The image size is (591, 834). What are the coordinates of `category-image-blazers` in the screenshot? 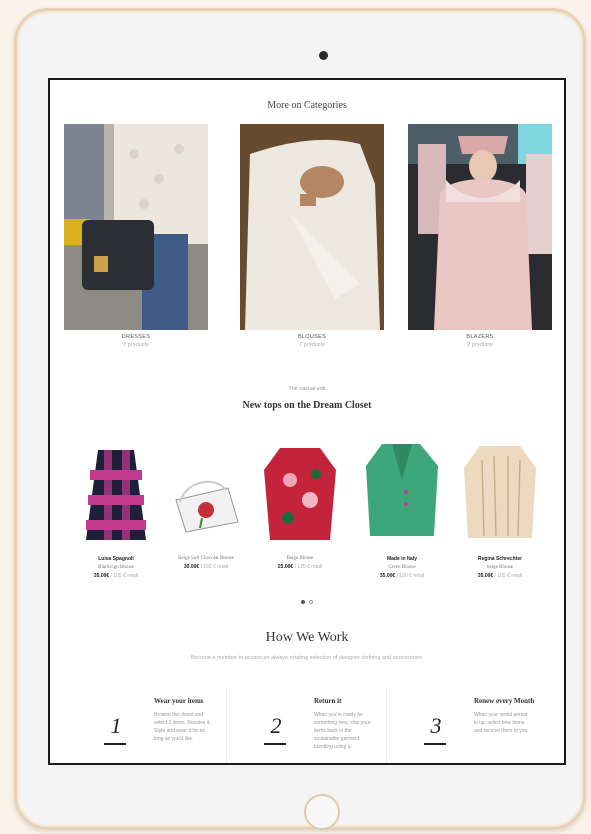 It's located at (480, 227).